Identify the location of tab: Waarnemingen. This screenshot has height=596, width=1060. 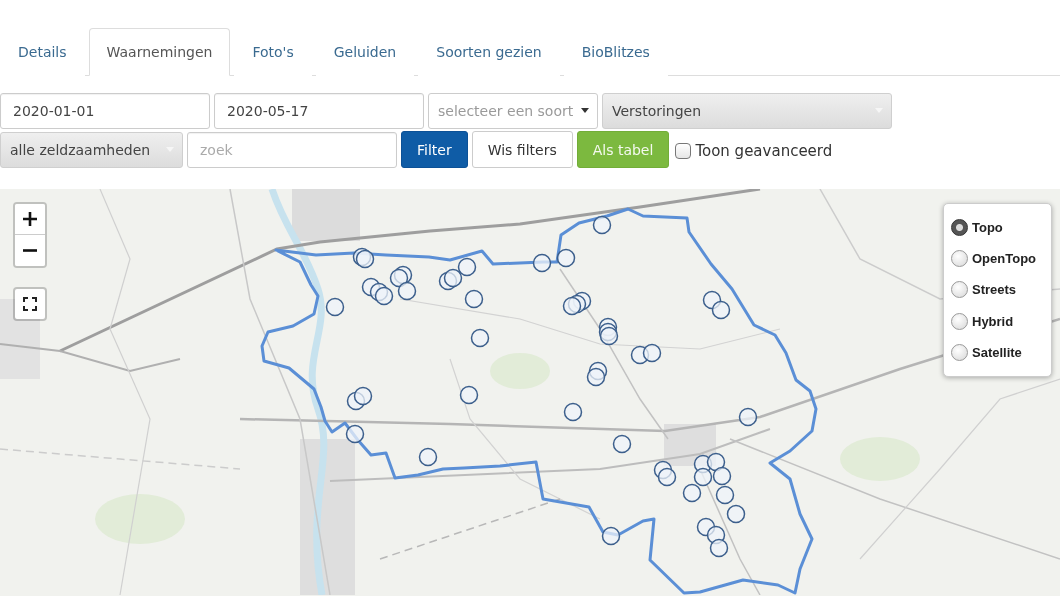
(159, 52).